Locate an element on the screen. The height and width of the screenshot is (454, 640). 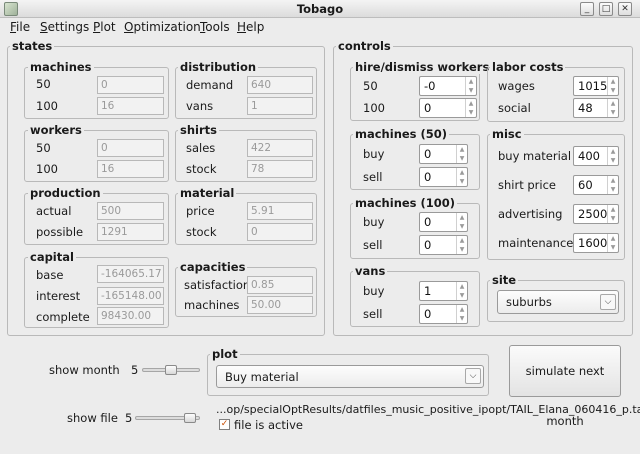
show-month-slider-handle is located at coordinates (171, 370).